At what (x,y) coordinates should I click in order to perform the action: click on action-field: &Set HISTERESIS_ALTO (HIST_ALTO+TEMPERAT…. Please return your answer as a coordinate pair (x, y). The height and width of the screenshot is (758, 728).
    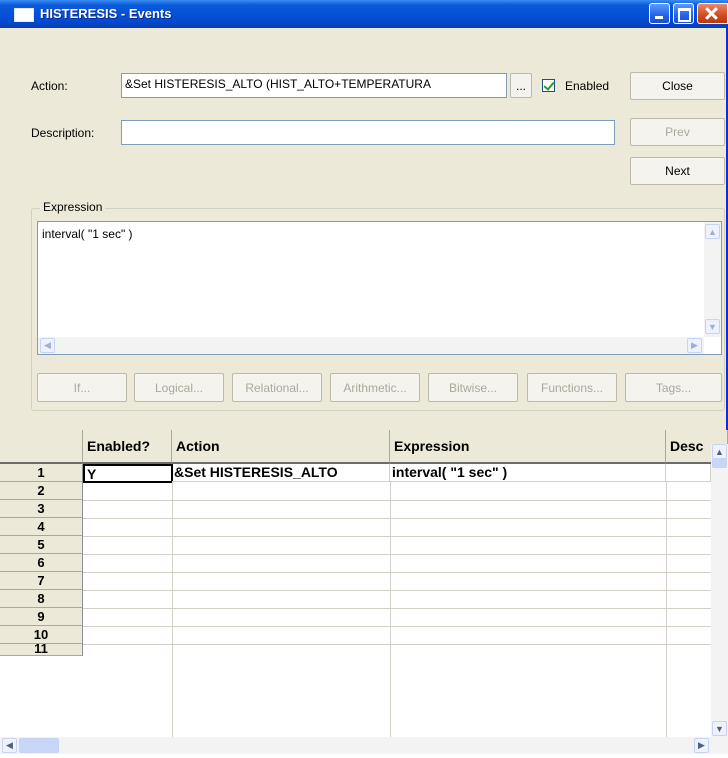
    Looking at the image, I should click on (314, 85).